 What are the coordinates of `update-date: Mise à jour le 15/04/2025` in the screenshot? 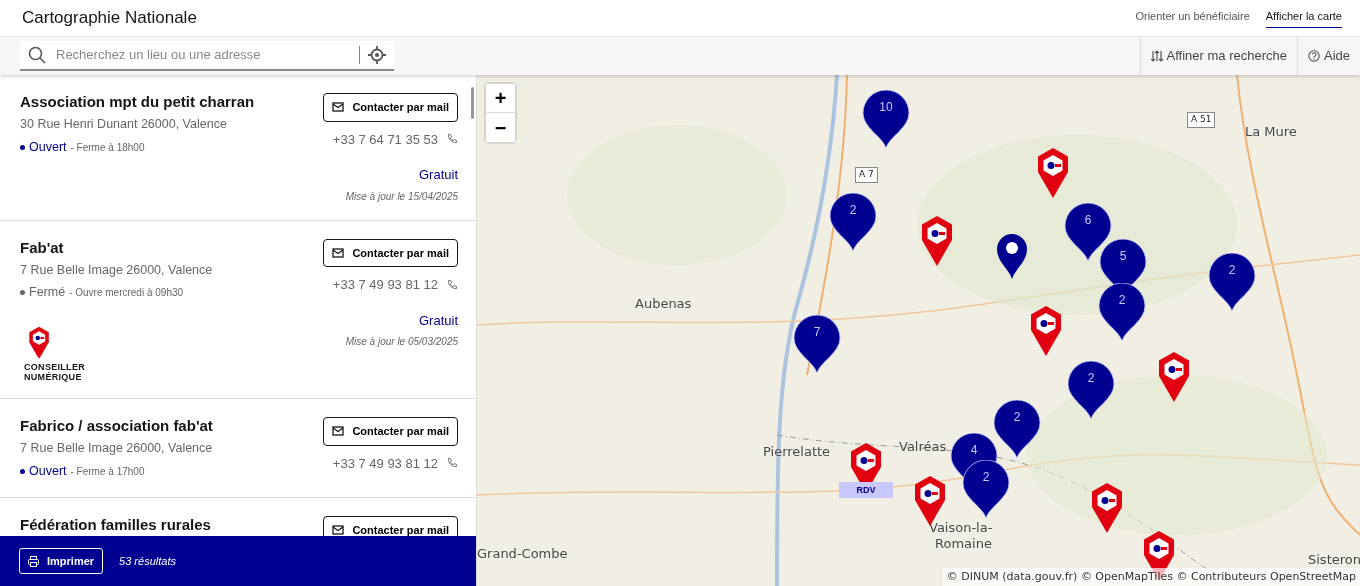 It's located at (401, 196).